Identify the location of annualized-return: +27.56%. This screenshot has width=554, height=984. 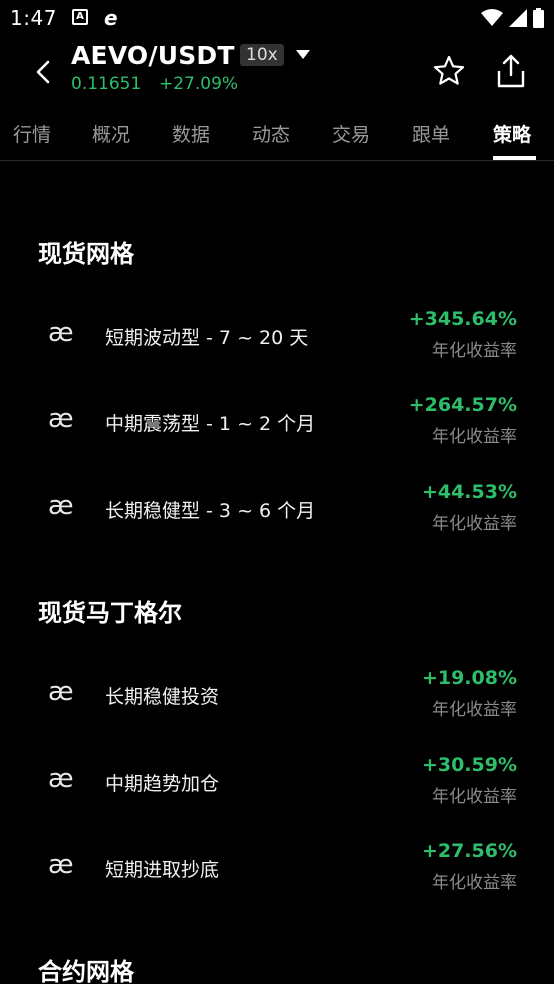
(469, 851).